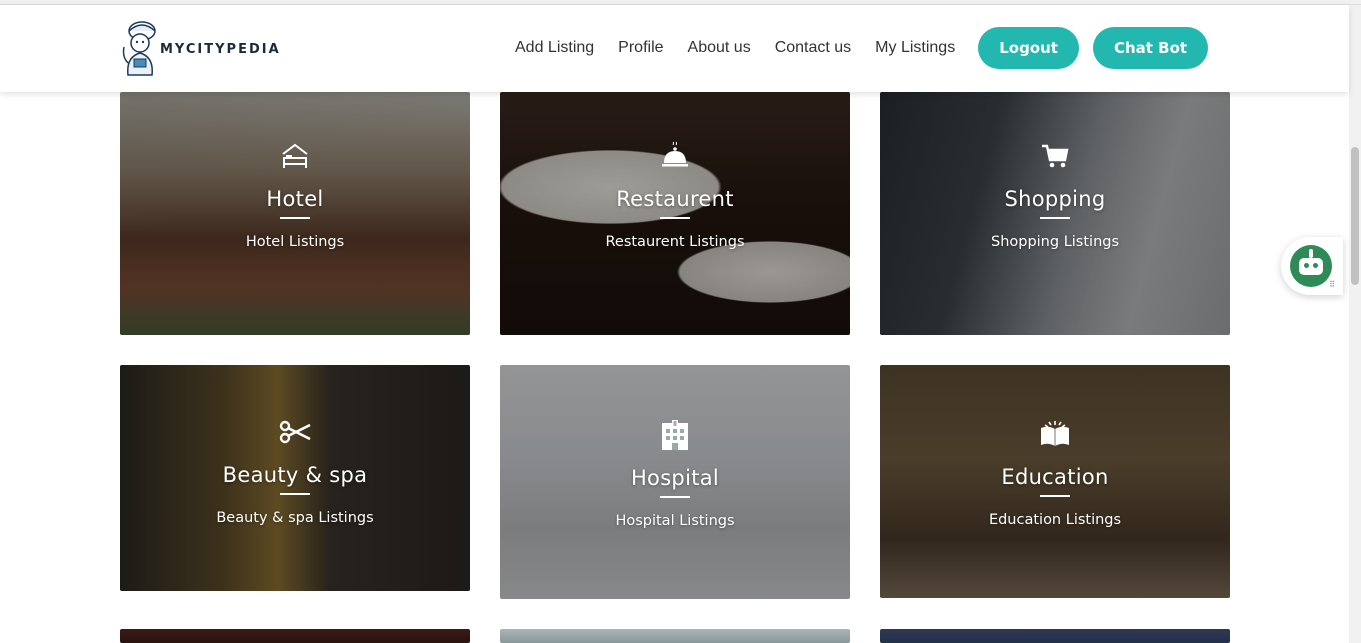  What do you see at coordinates (675, 156) in the screenshot?
I see `food-cloche-icon` at bounding box center [675, 156].